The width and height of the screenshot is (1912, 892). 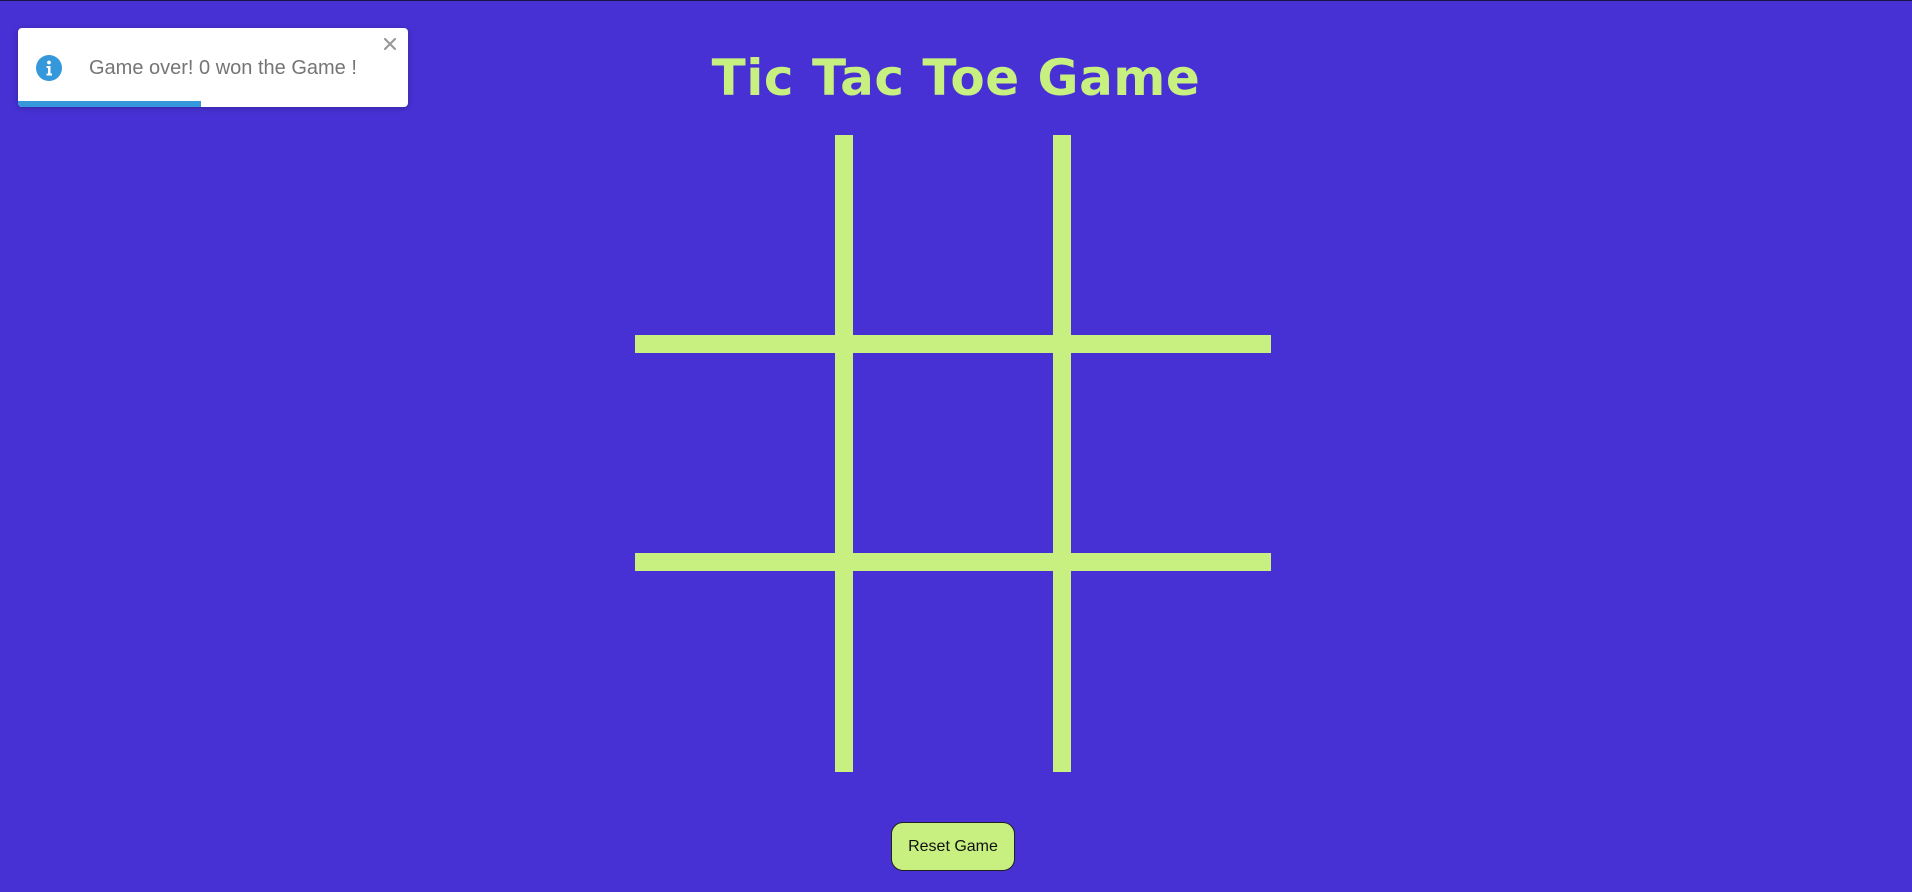 What do you see at coordinates (956, 78) in the screenshot?
I see `page-title: Tic Tac Toe Game` at bounding box center [956, 78].